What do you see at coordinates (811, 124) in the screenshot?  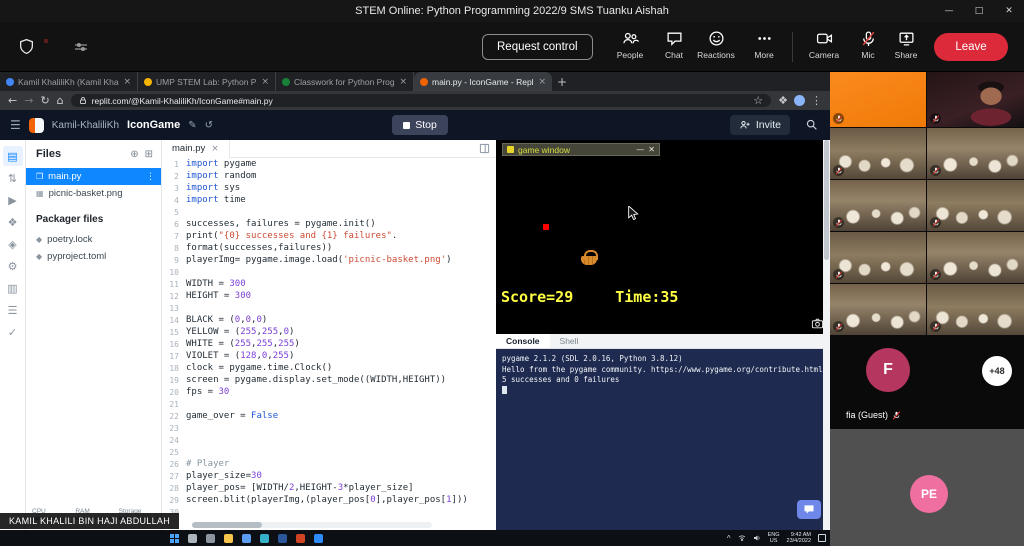 I see `search-icon` at bounding box center [811, 124].